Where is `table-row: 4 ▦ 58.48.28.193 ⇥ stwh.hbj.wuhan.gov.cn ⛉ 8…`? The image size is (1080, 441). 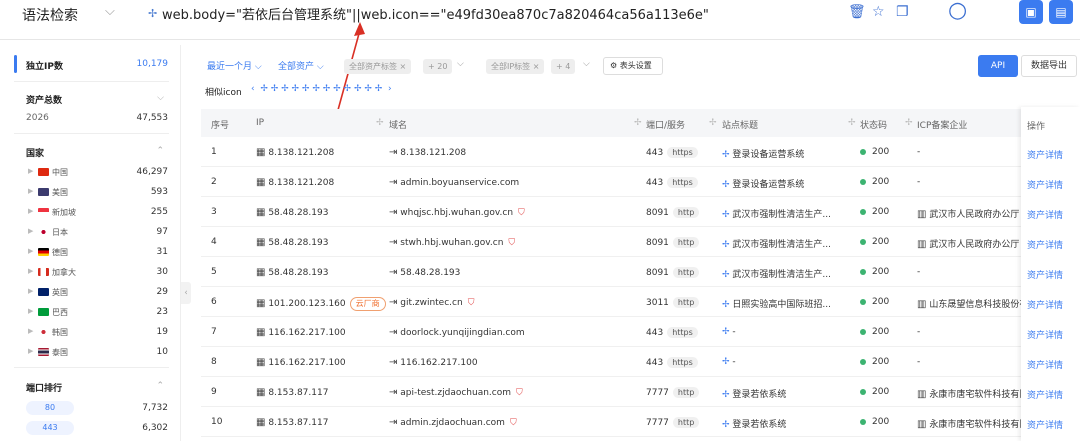
table-row: 4 ▦ 58.48.28.193 ⇥ stwh.hbj.wuhan.gov.cn ⛉ 8… is located at coordinates (640, 242).